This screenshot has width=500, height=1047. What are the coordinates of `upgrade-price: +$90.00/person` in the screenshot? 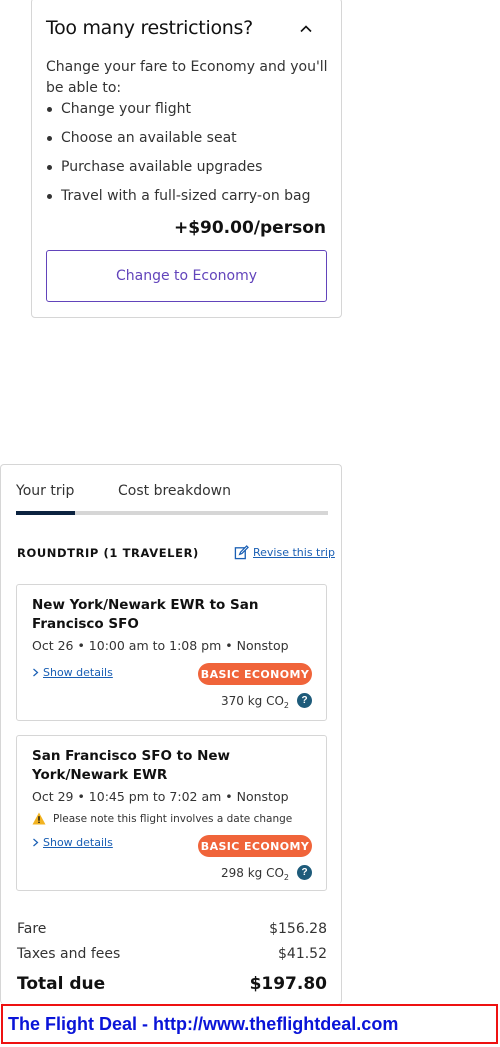 It's located at (249, 228).